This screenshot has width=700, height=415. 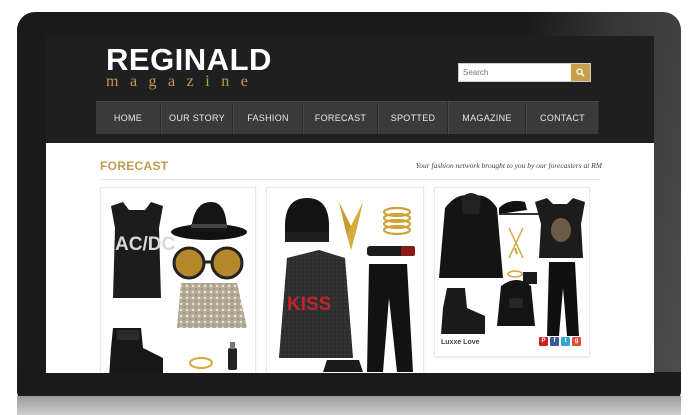 What do you see at coordinates (309, 304) in the screenshot?
I see `sweater-print: KISS` at bounding box center [309, 304].